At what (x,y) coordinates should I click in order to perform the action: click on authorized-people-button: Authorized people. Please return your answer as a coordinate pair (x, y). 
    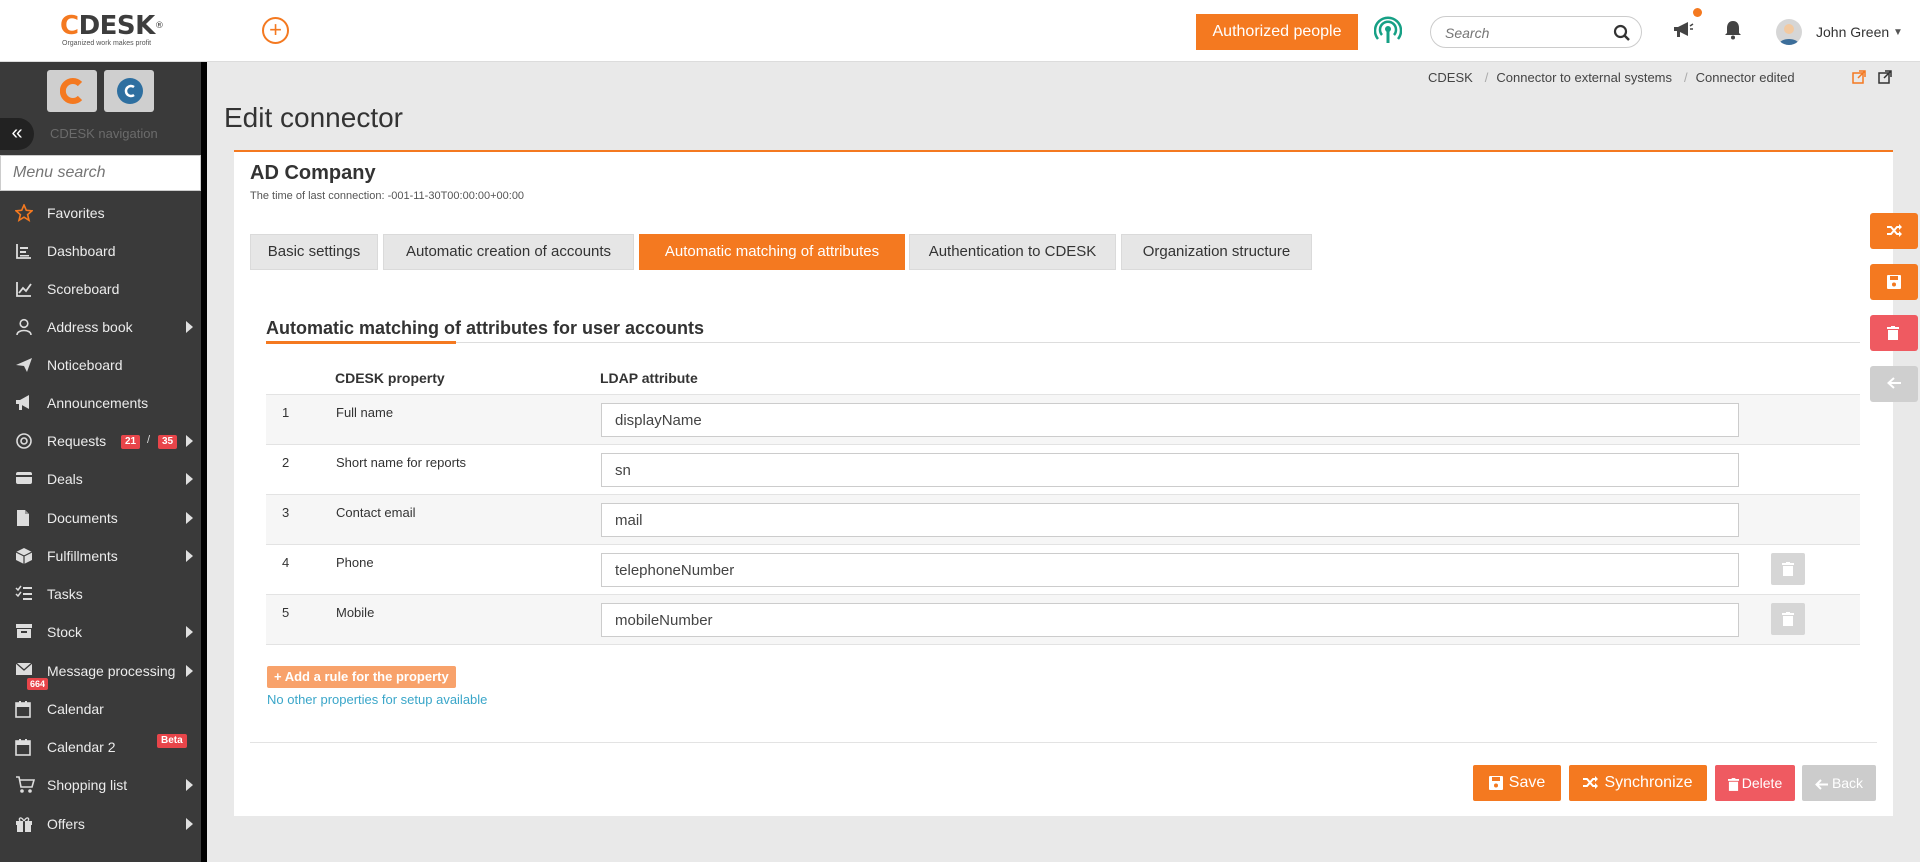
    Looking at the image, I should click on (1277, 32).